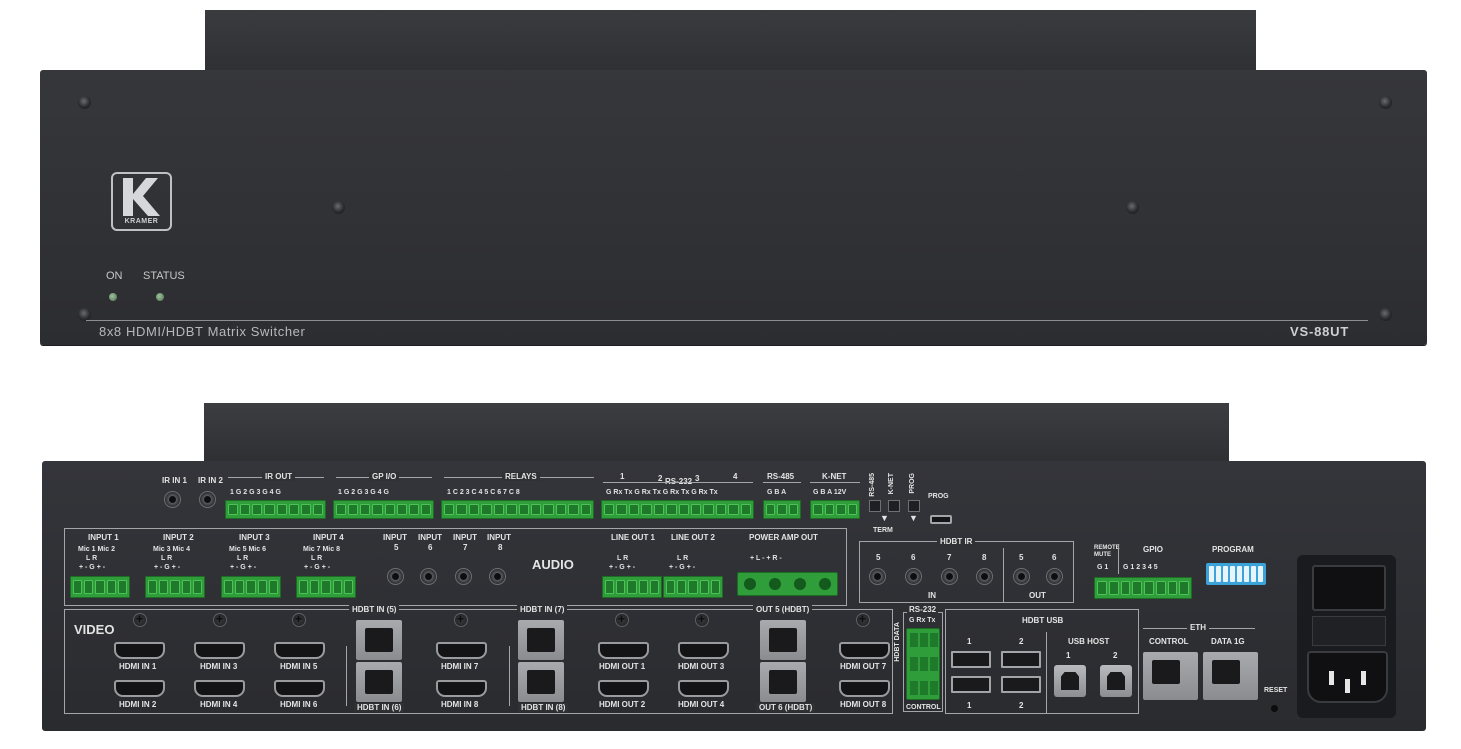  I want to click on gpio-right-pins: G 1 2 3 4 5, so click(1140, 567).